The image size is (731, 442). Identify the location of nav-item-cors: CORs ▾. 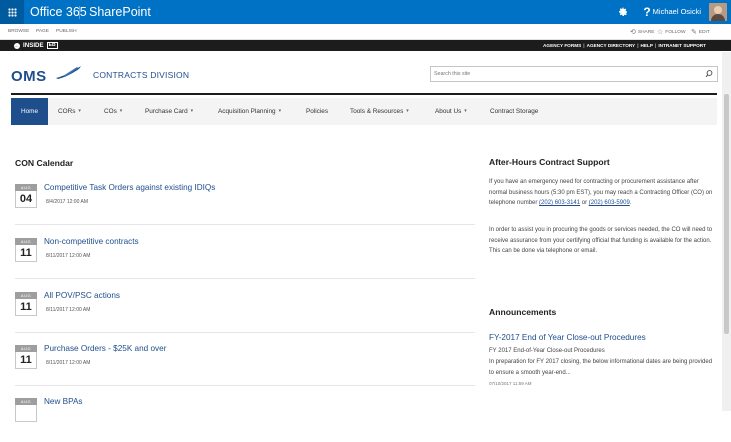
(69, 111).